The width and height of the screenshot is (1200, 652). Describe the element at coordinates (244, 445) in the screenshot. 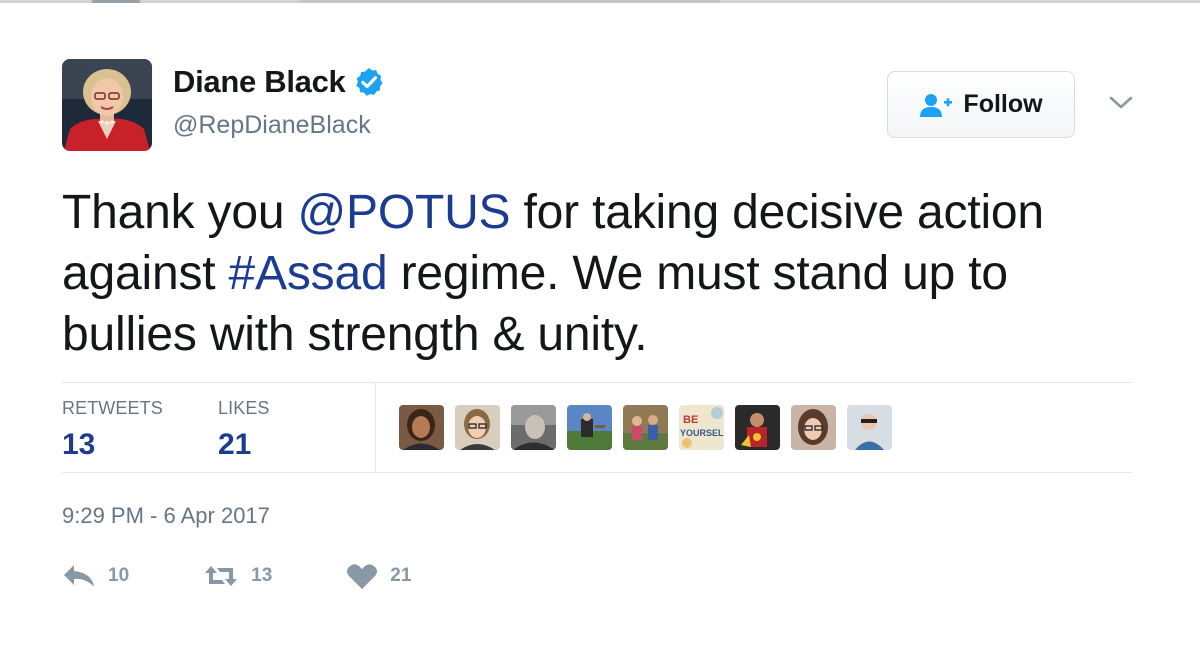

I see `likes-count: 21` at that location.